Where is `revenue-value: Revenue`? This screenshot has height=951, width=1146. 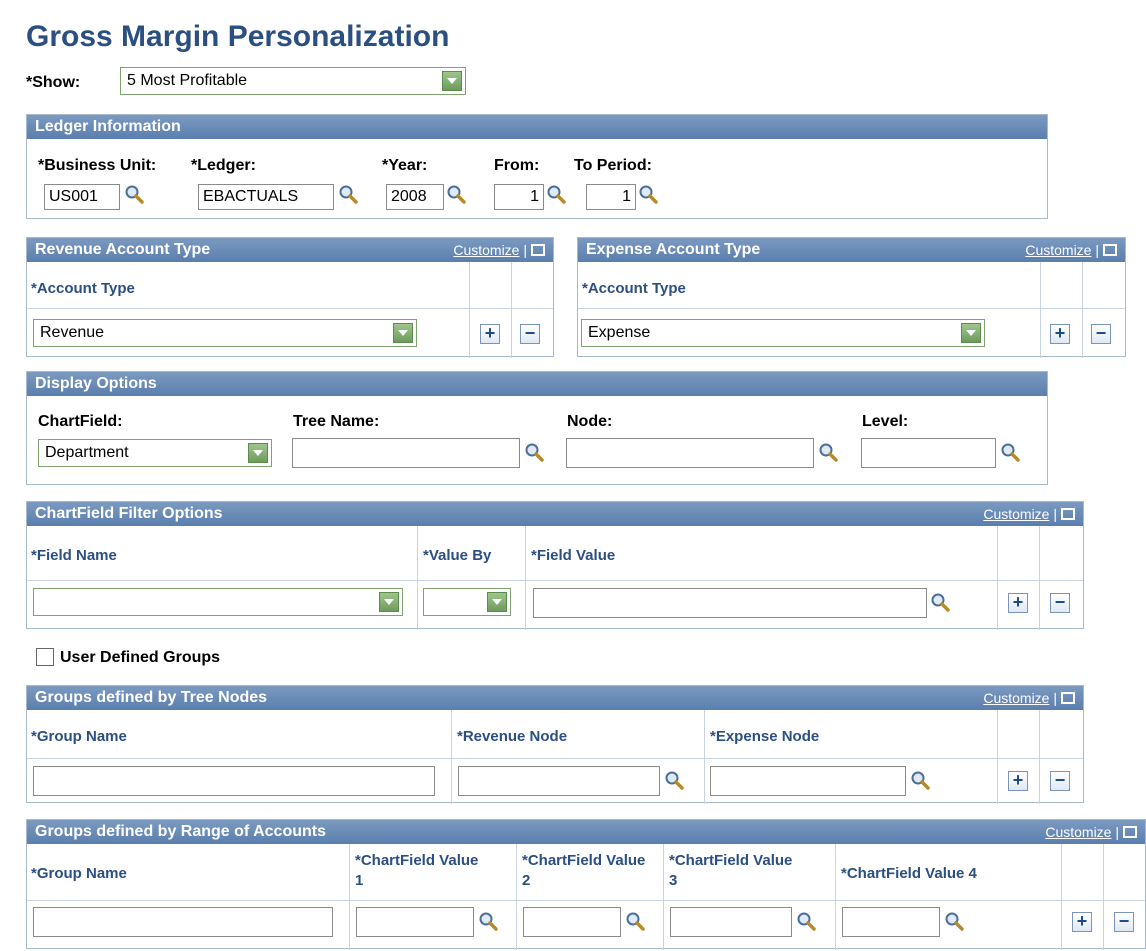 revenue-value: Revenue is located at coordinates (72, 332).